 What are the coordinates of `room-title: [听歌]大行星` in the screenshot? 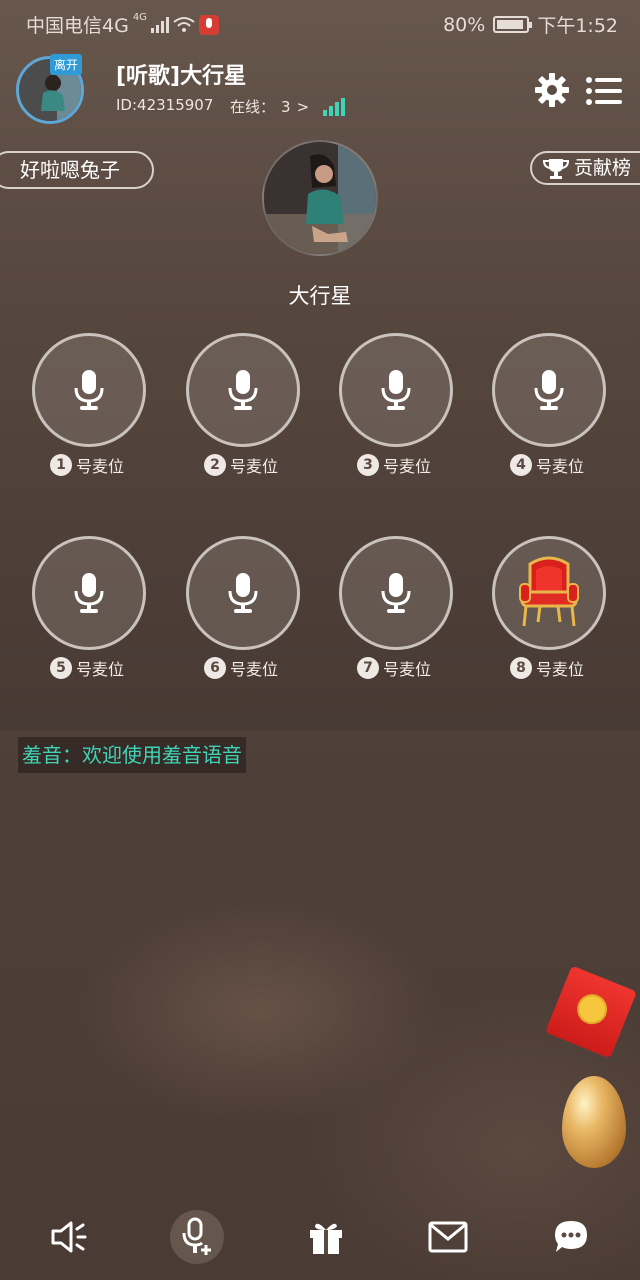 It's located at (181, 76).